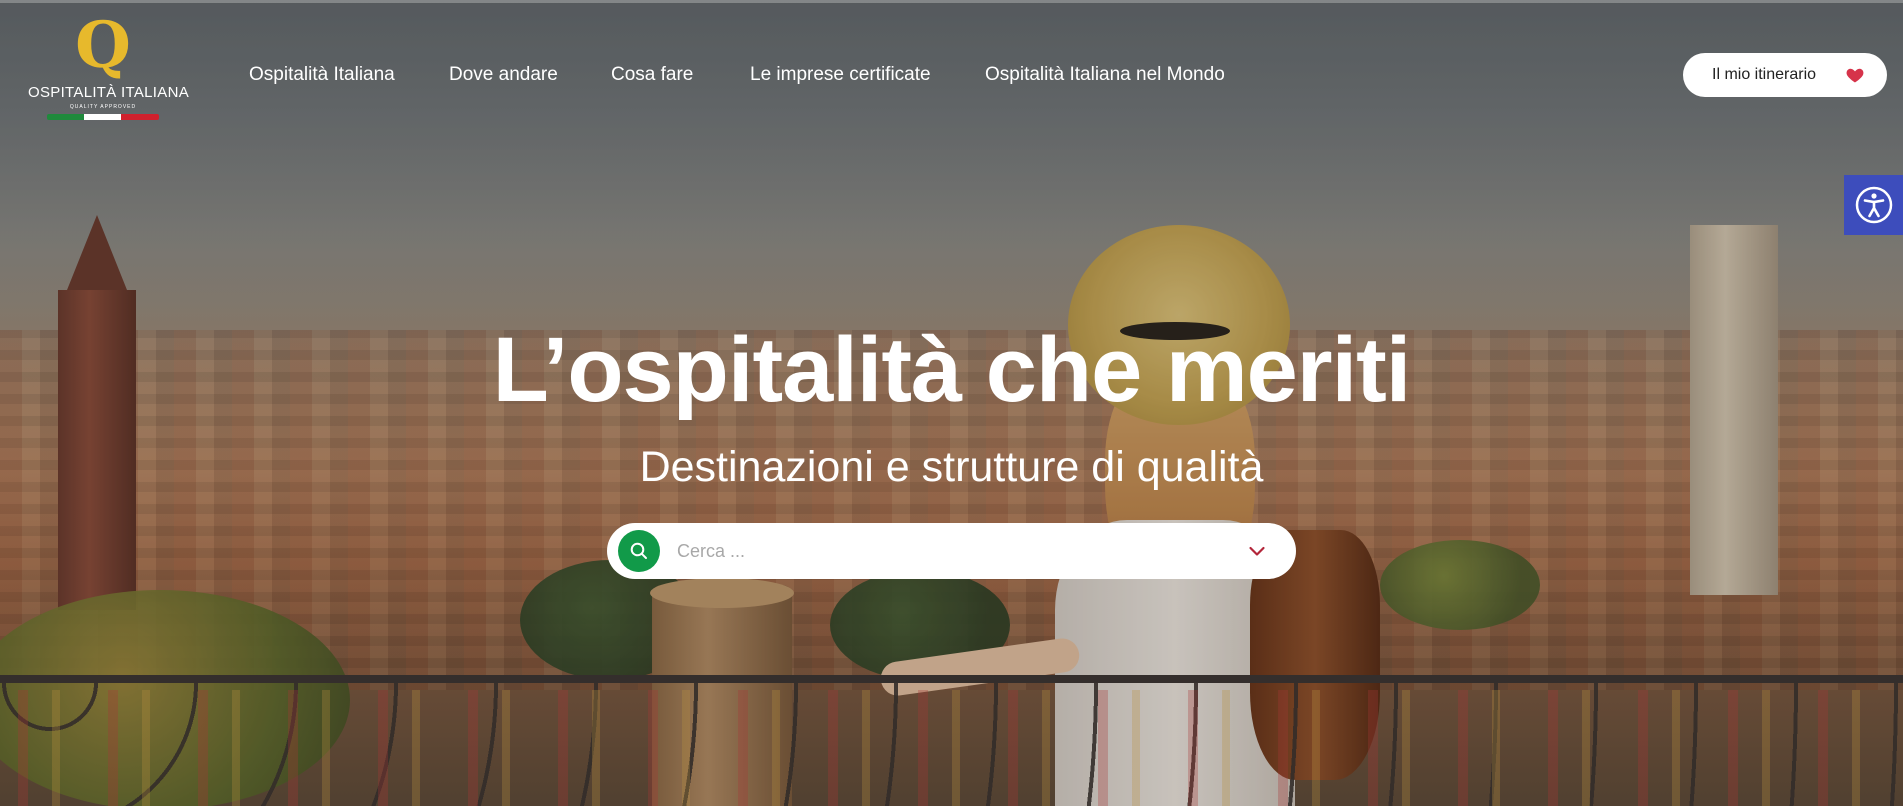 Image resolution: width=1903 pixels, height=806 pixels. I want to click on search-bar, so click(951, 551).